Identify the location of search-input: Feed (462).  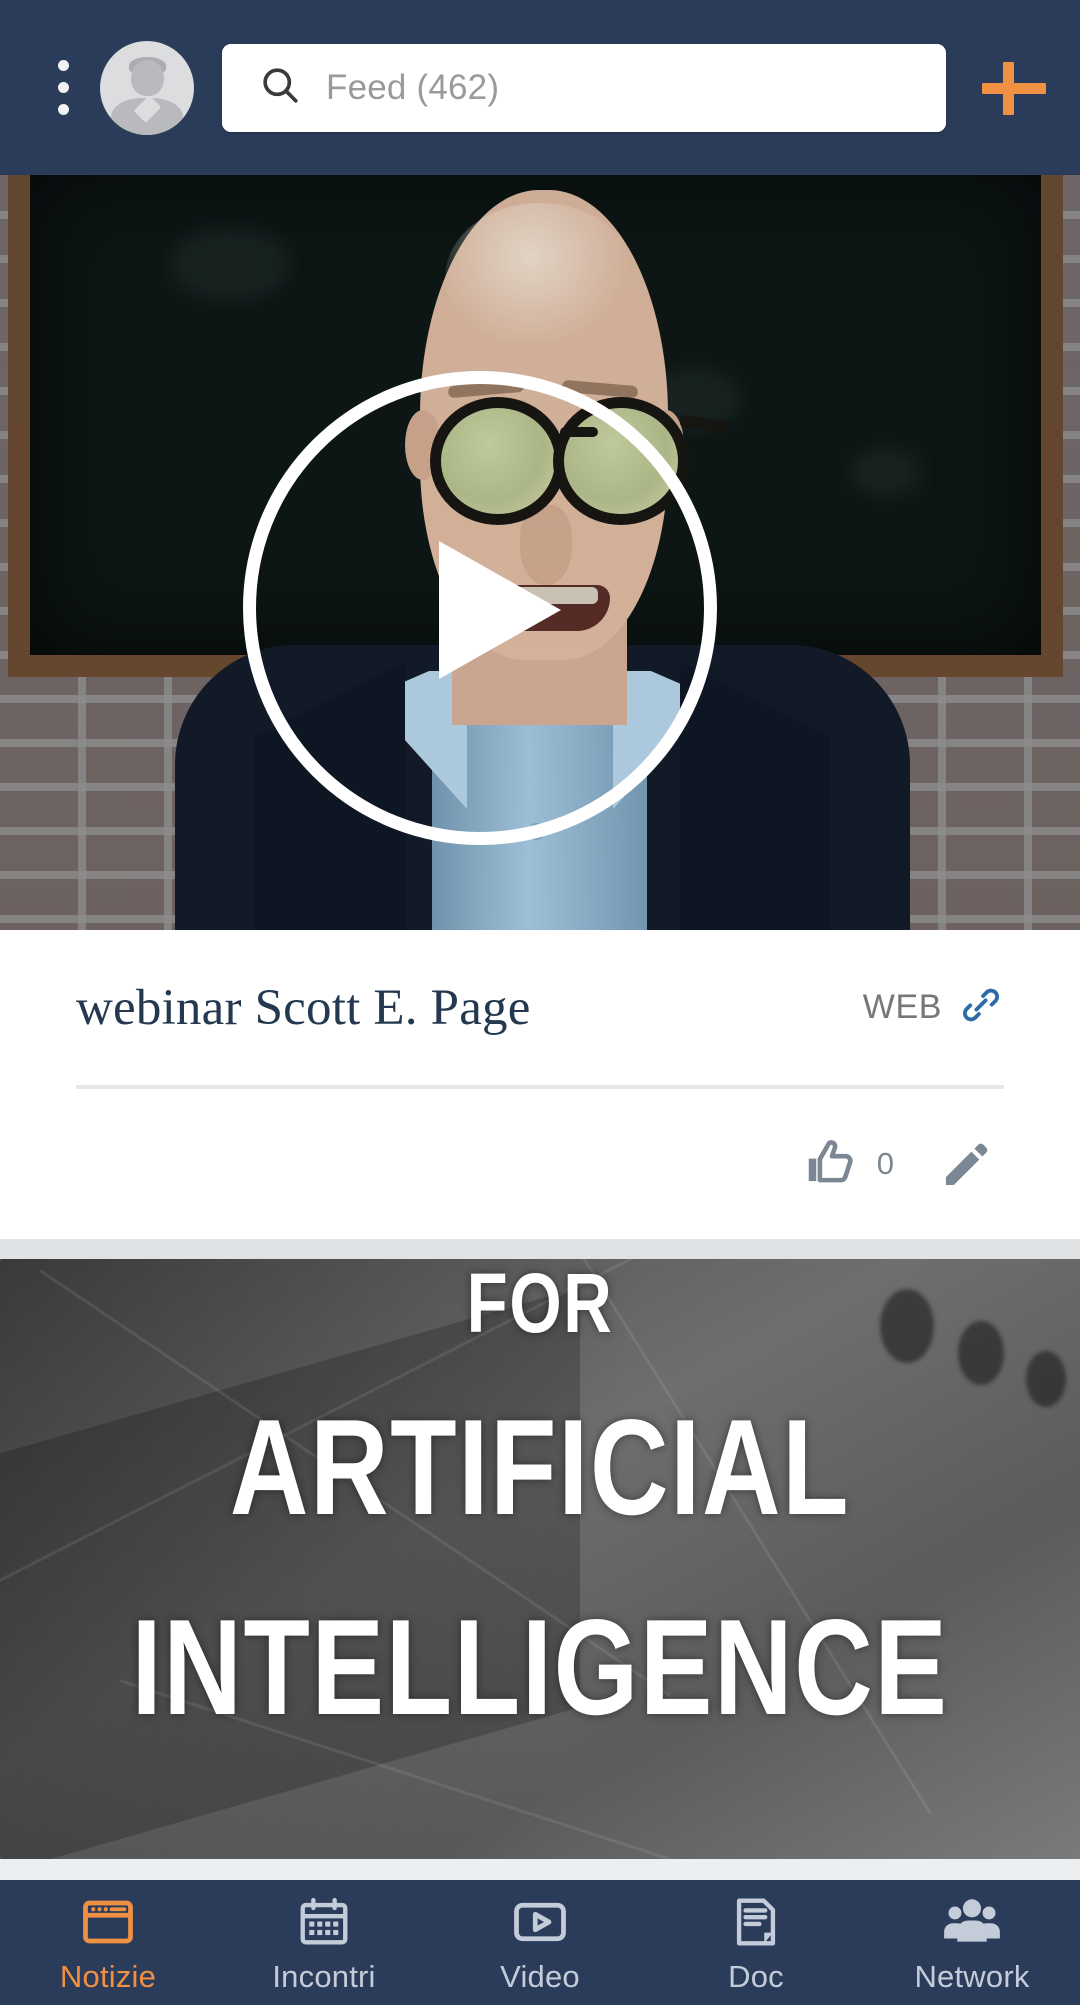
(584, 87).